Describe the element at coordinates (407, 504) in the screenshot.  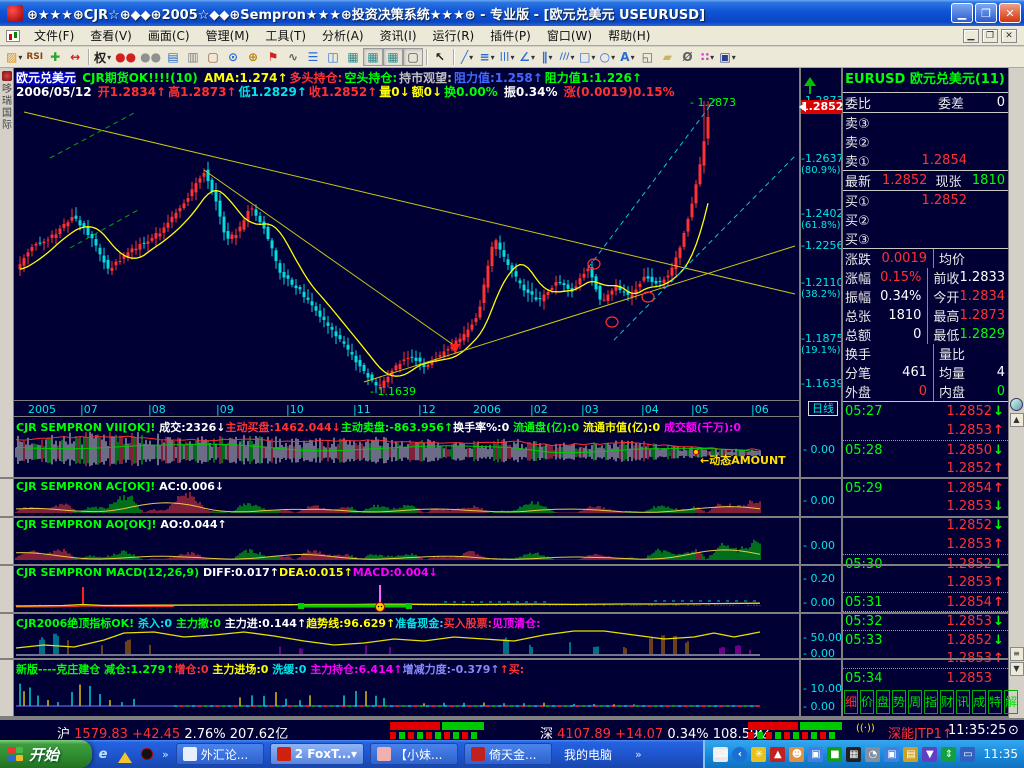
I see `panel-chart-ac` at that location.